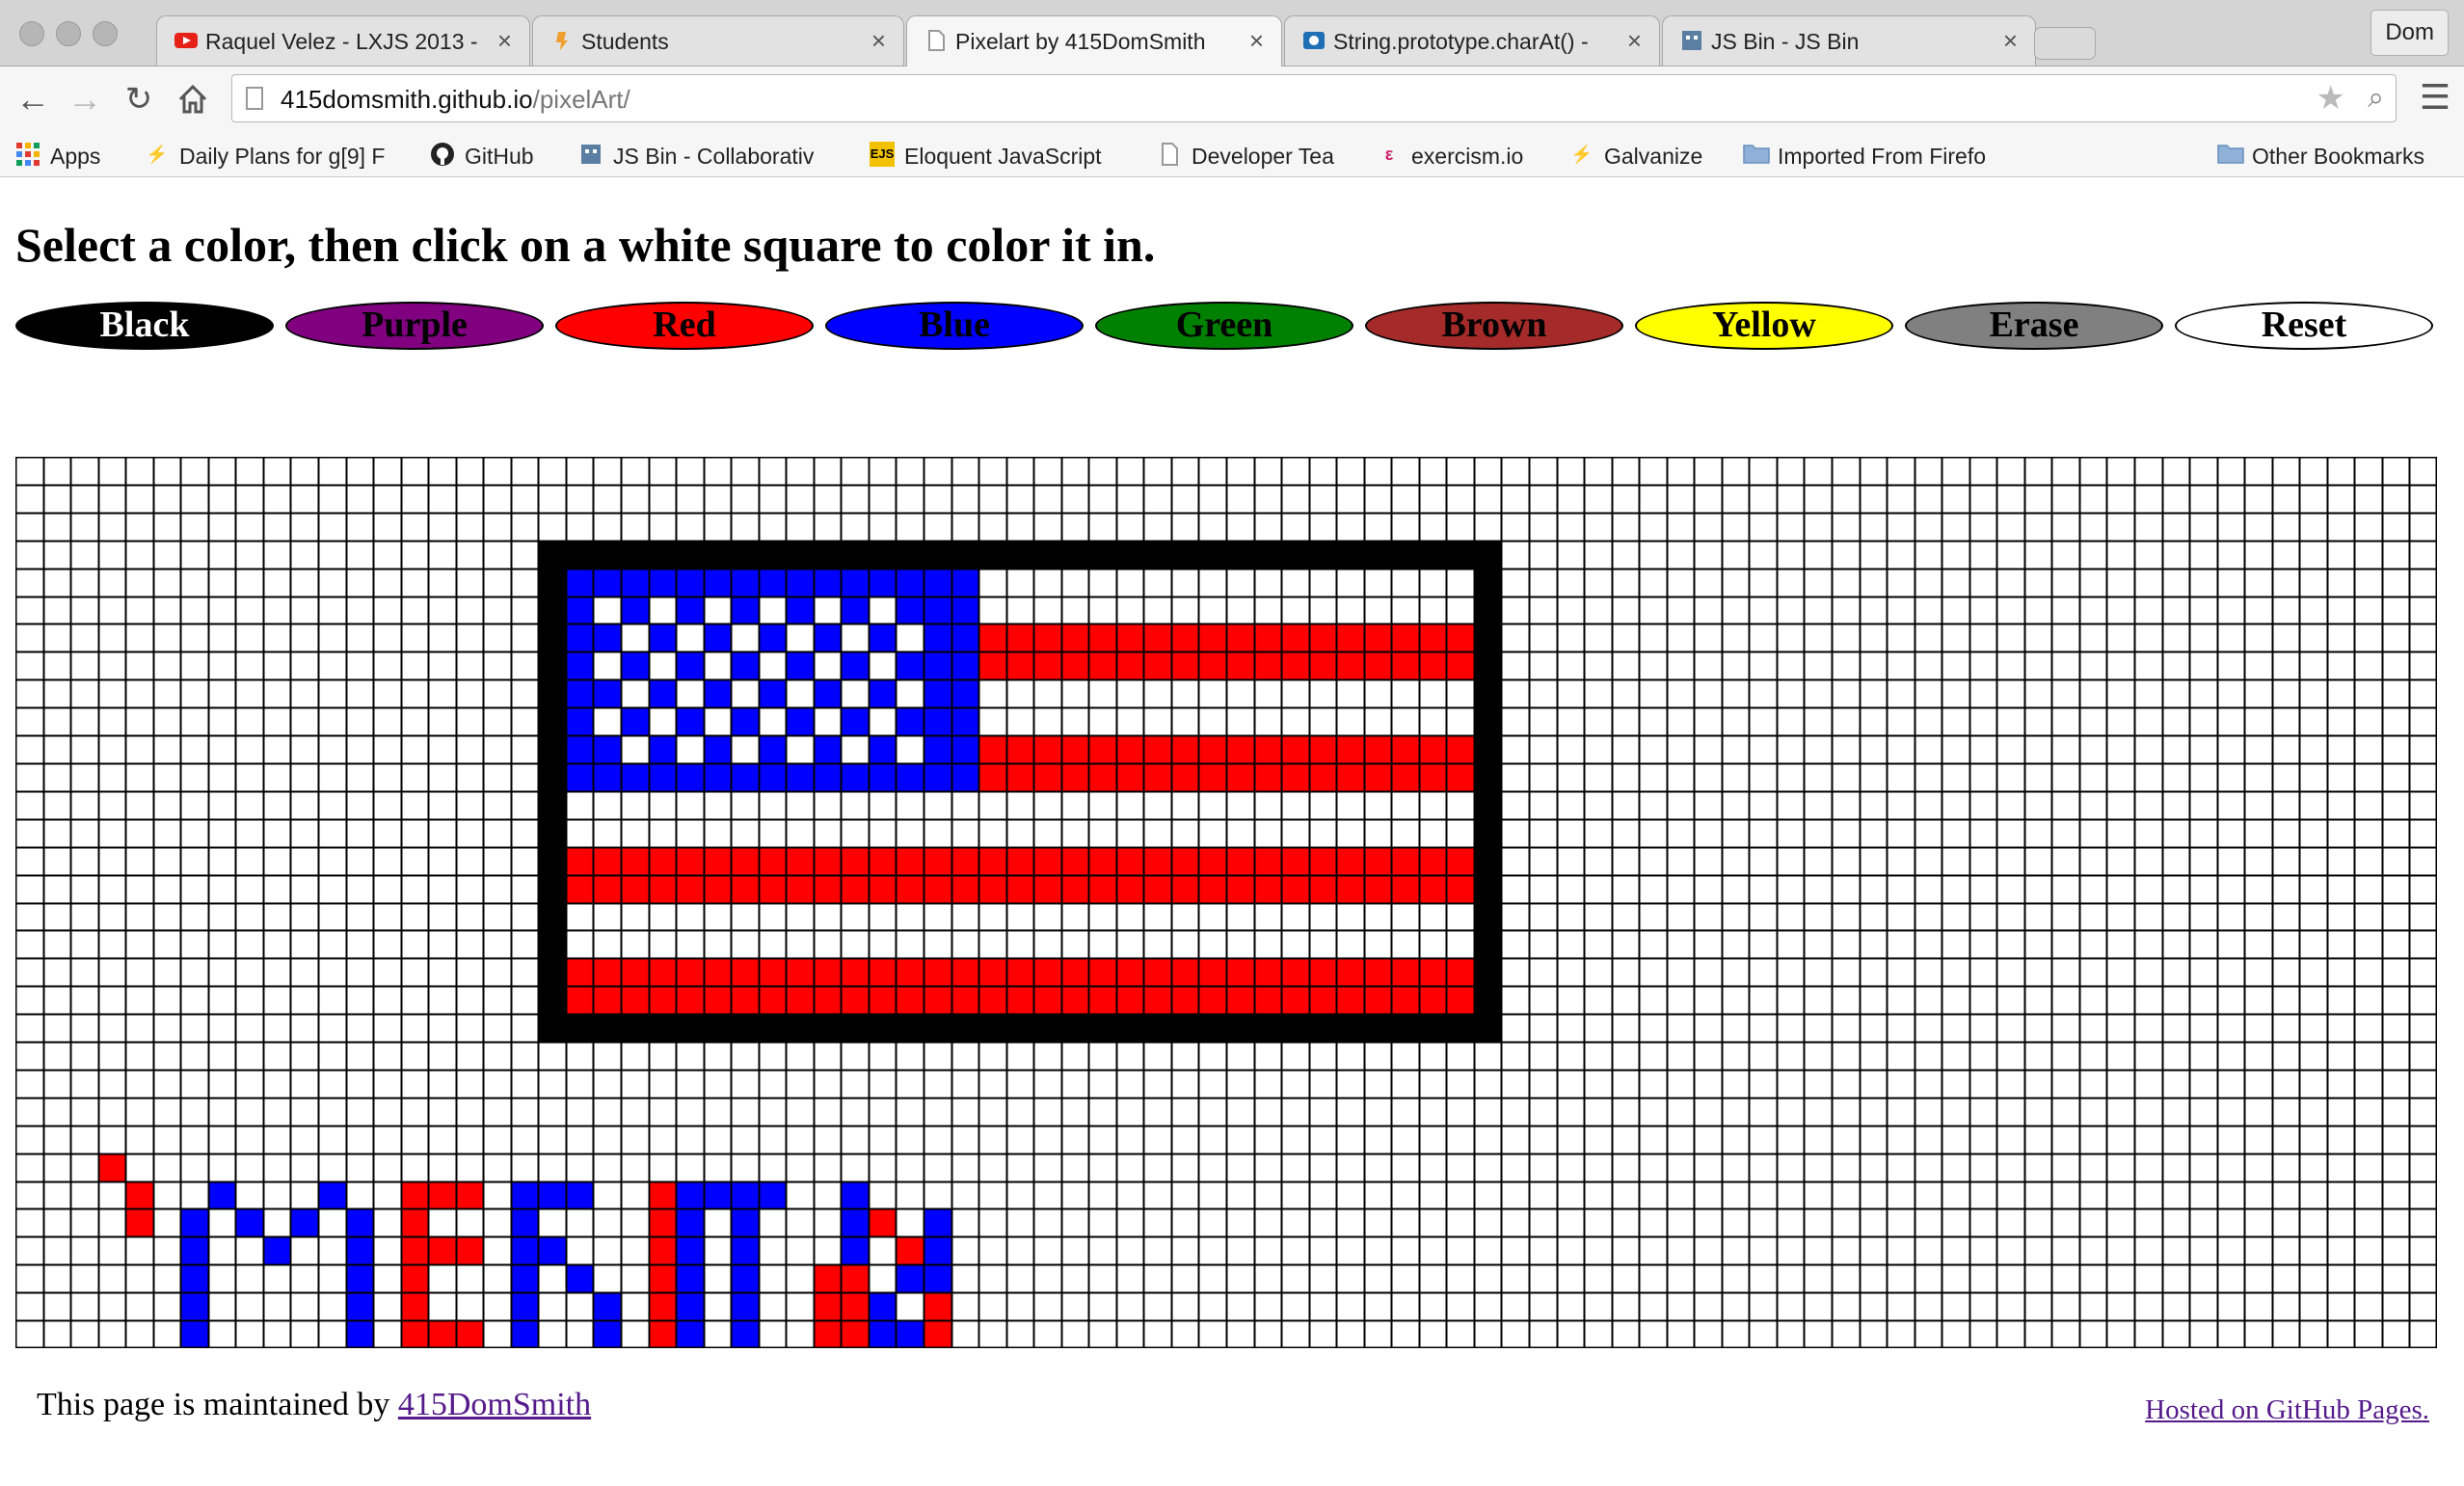  Describe the element at coordinates (2287, 1409) in the screenshot. I see `hosted-on-github-link: Hosted on GitHub Pages.` at that location.